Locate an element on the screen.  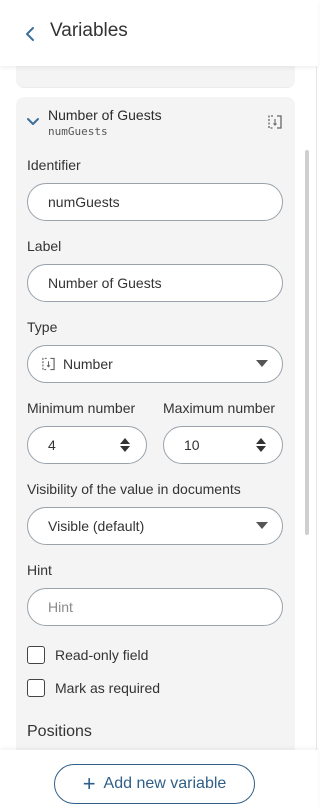
required-checkbox-row: Mark as required is located at coordinates (93, 688).